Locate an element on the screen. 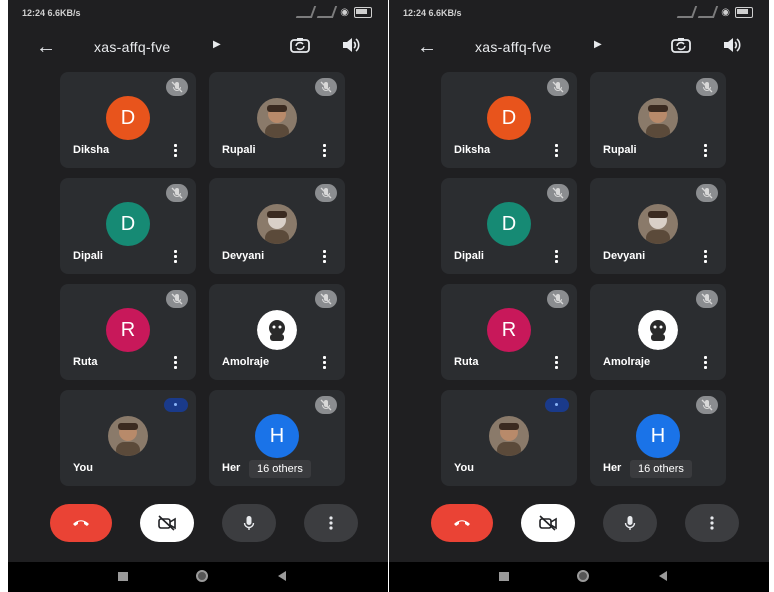 The height and width of the screenshot is (592, 774). mic-icon is located at coordinates (630, 523).